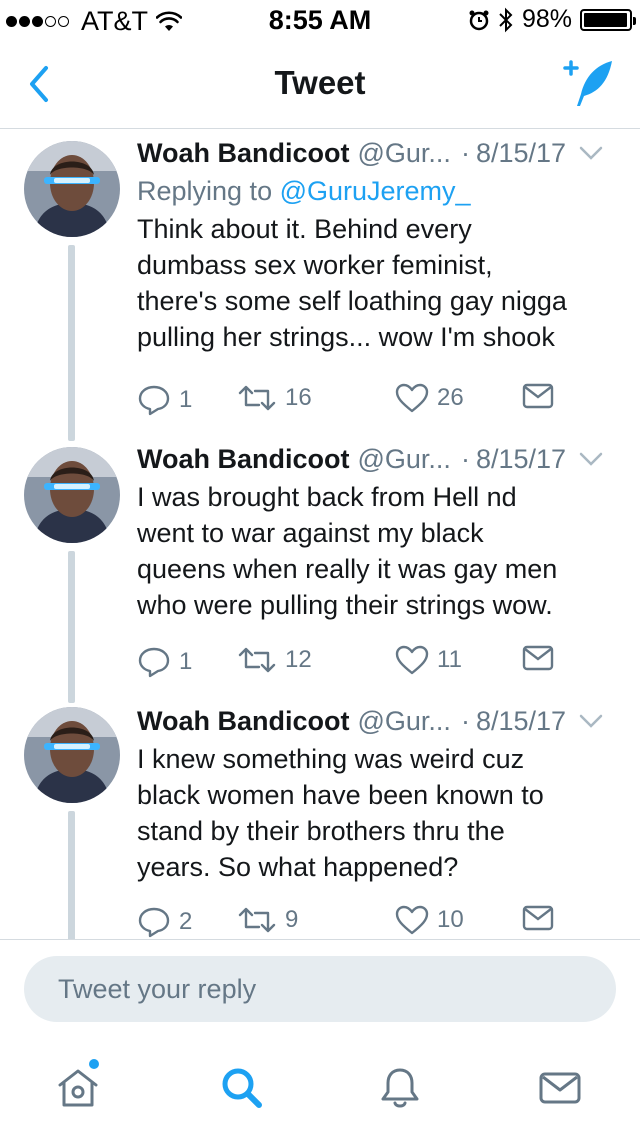 Image resolution: width=640 pixels, height=1136 pixels. What do you see at coordinates (320, 20) in the screenshot?
I see `status-bar: AT&T 8:55 AM 98%` at bounding box center [320, 20].